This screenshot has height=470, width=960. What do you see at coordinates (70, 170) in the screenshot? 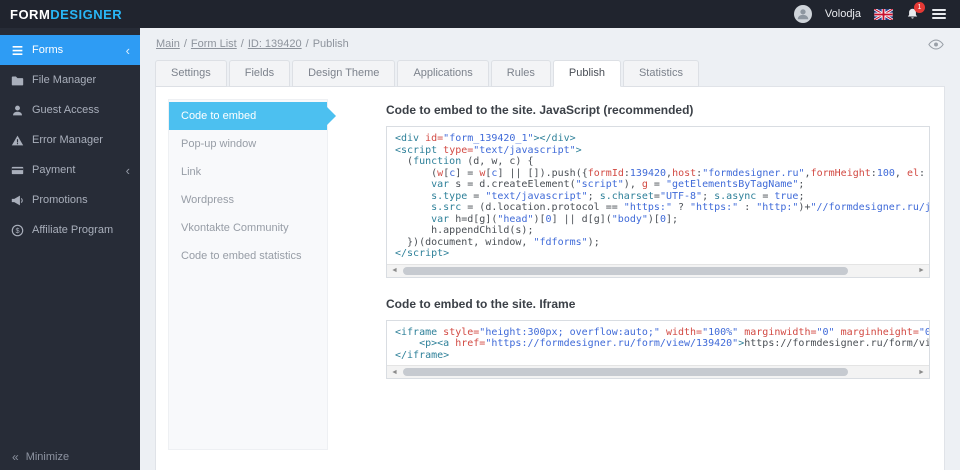
I see `sidebar-item-payment: Payment ‹` at bounding box center [70, 170].